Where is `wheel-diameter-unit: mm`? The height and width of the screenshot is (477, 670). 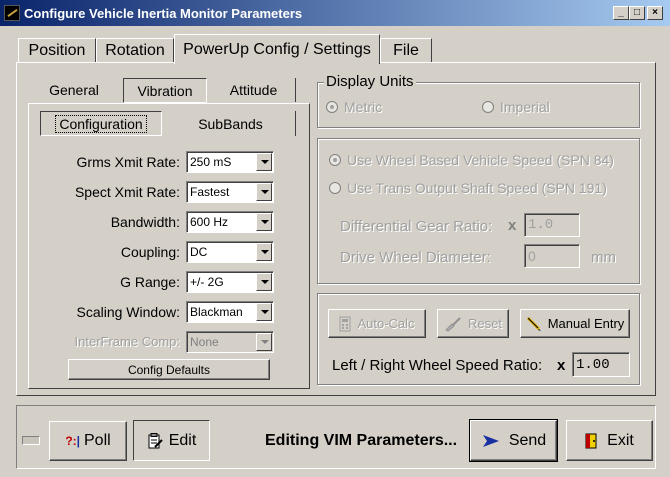
wheel-diameter-unit: mm is located at coordinates (603, 257).